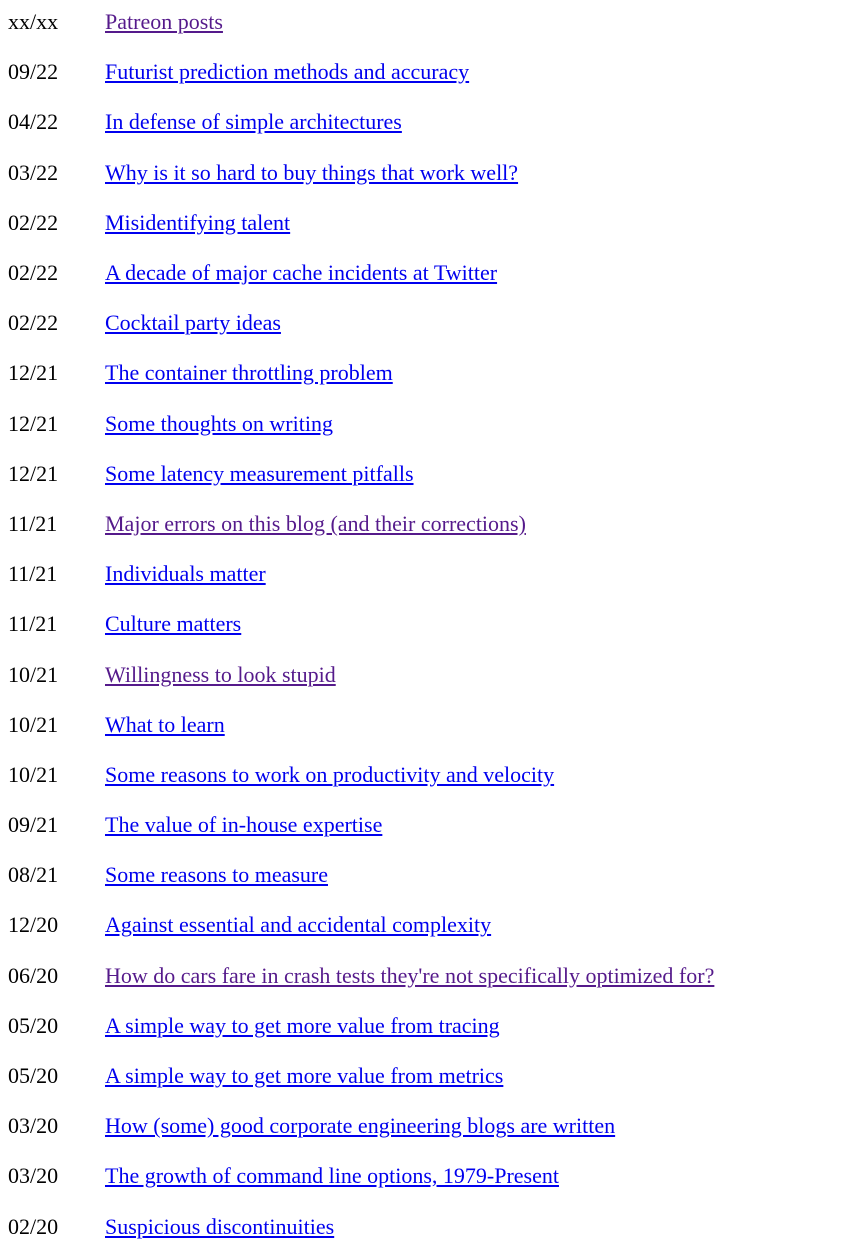 The height and width of the screenshot is (1252, 850). Describe the element at coordinates (243, 824) in the screenshot. I see `post-link: The value of in-house expertise` at that location.